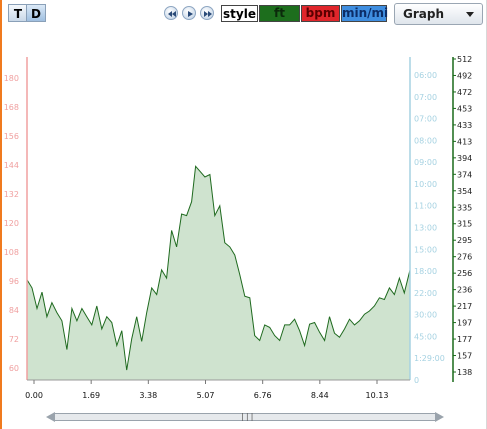 This screenshot has width=487, height=429. I want to click on scroll-right-cap, so click(439, 417).